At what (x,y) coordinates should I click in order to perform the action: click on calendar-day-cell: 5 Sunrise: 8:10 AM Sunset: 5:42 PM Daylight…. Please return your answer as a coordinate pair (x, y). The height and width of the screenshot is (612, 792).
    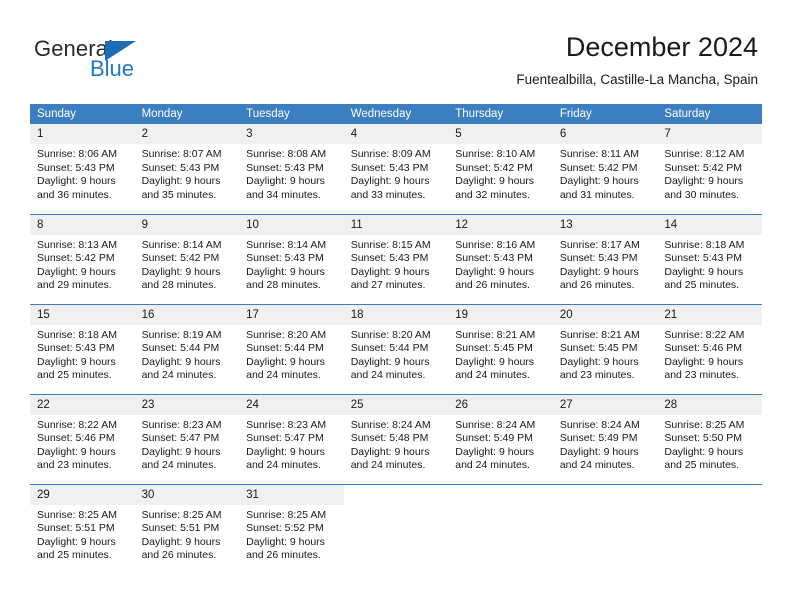
    Looking at the image, I should click on (500, 169).